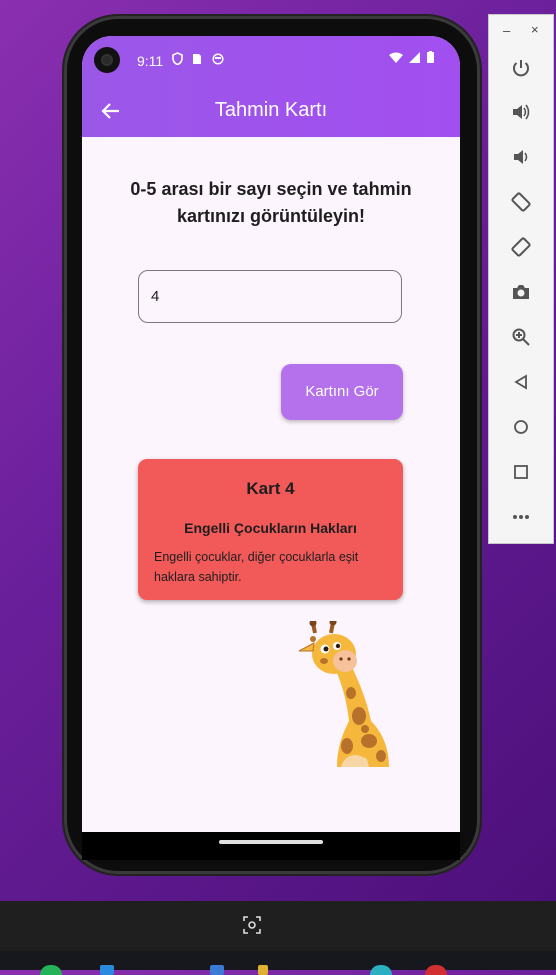  I want to click on status-right-icons, so click(411, 58).